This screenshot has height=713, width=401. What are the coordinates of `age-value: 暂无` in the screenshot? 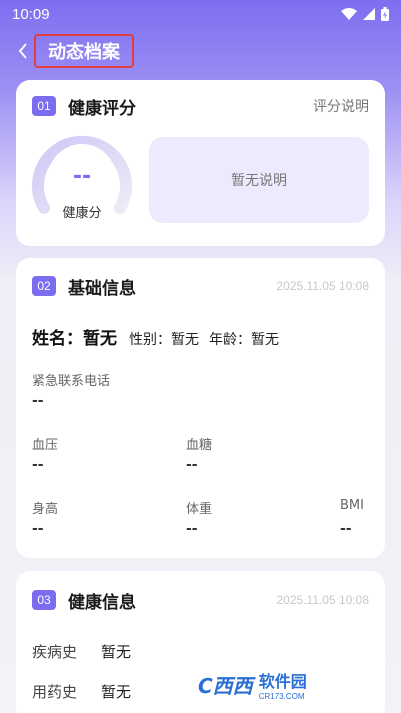 It's located at (265, 340).